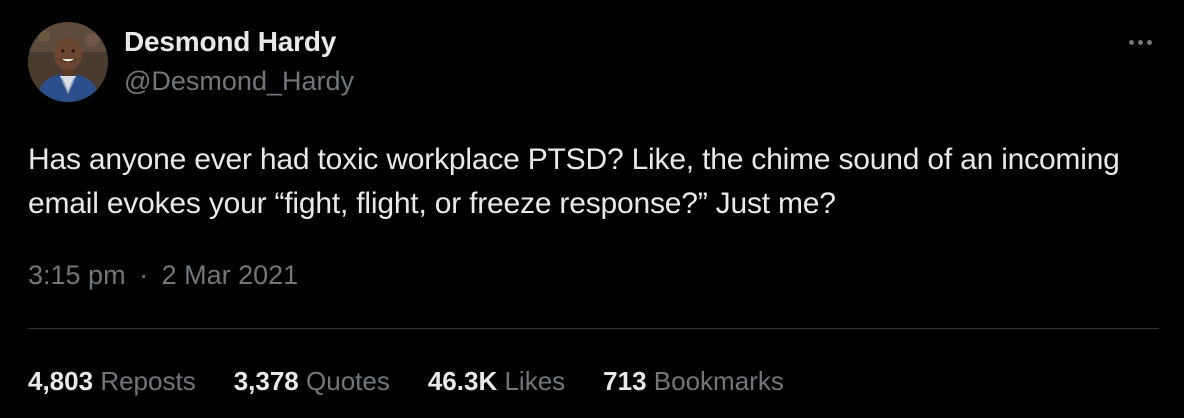  What do you see at coordinates (718, 381) in the screenshot?
I see `bookmarks-label: Bookmarks` at bounding box center [718, 381].